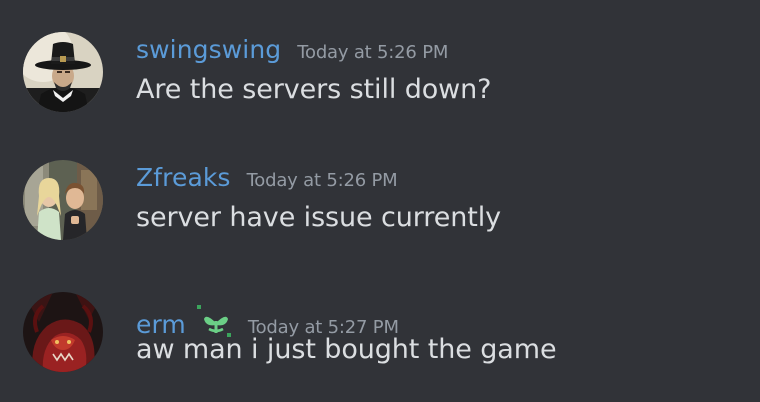 This screenshot has width=760, height=402. I want to click on username: swingswing, so click(208, 49).